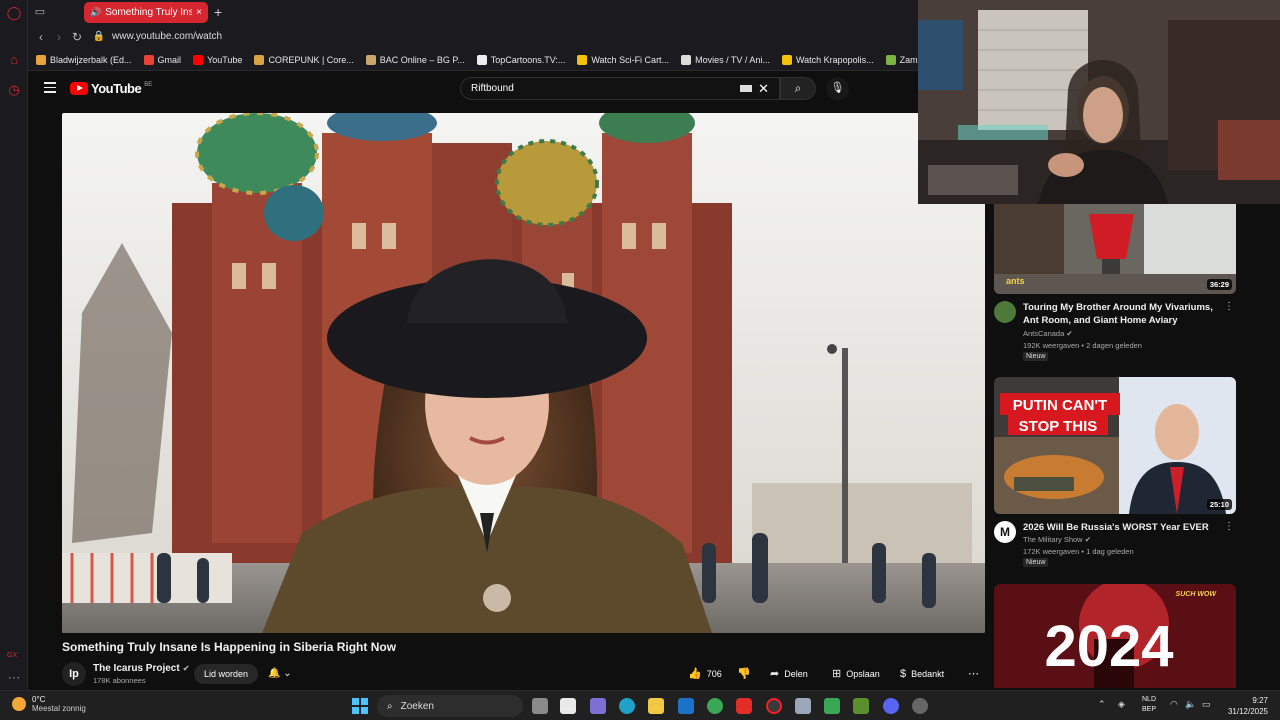 The height and width of the screenshot is (720, 1280). What do you see at coordinates (705, 674) in the screenshot?
I see `like-button: 👍 706` at bounding box center [705, 674].